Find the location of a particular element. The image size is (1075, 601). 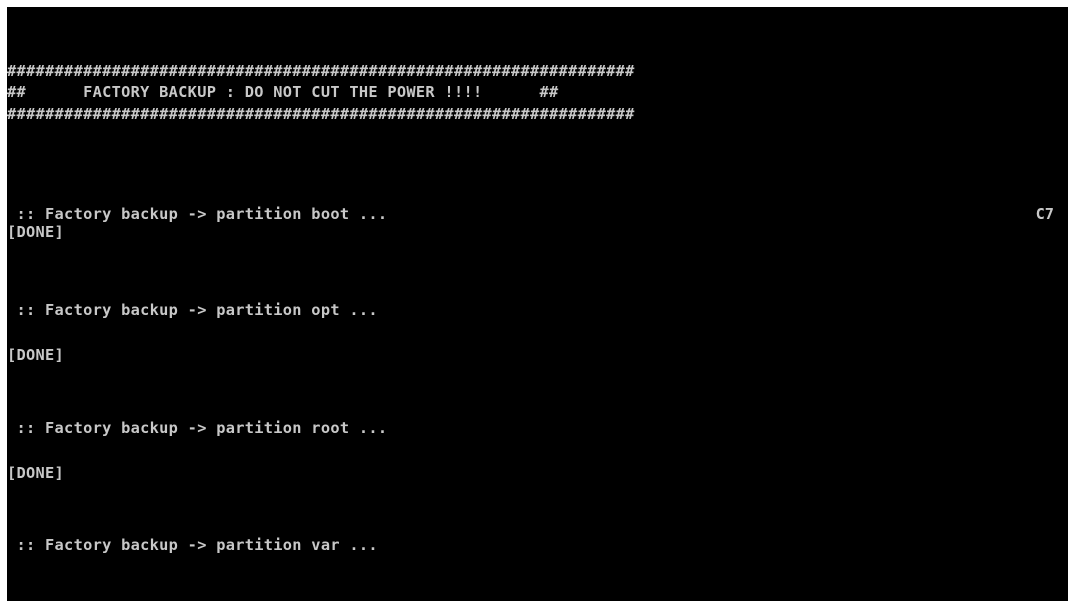

log-line-boot-code: C7 is located at coordinates (1044, 214).